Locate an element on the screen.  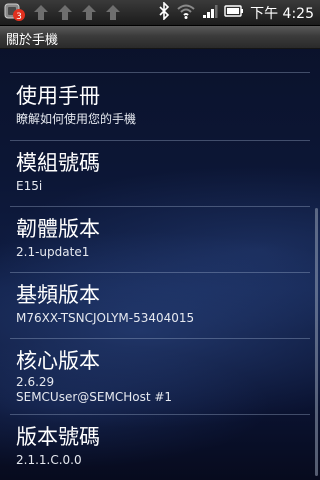
setting-summary: M76XX-TSNCJOLYM-53404015 is located at coordinates (105, 318).